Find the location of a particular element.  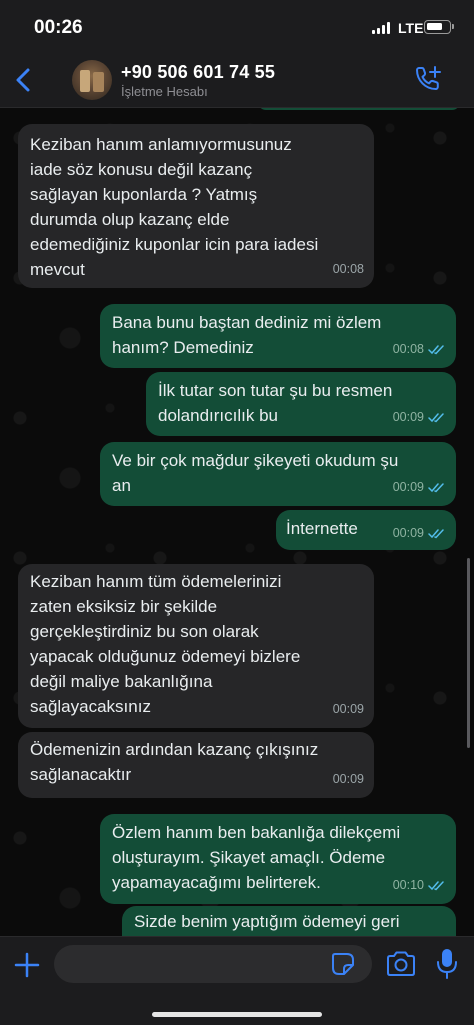

call-button is located at coordinates (427, 80).